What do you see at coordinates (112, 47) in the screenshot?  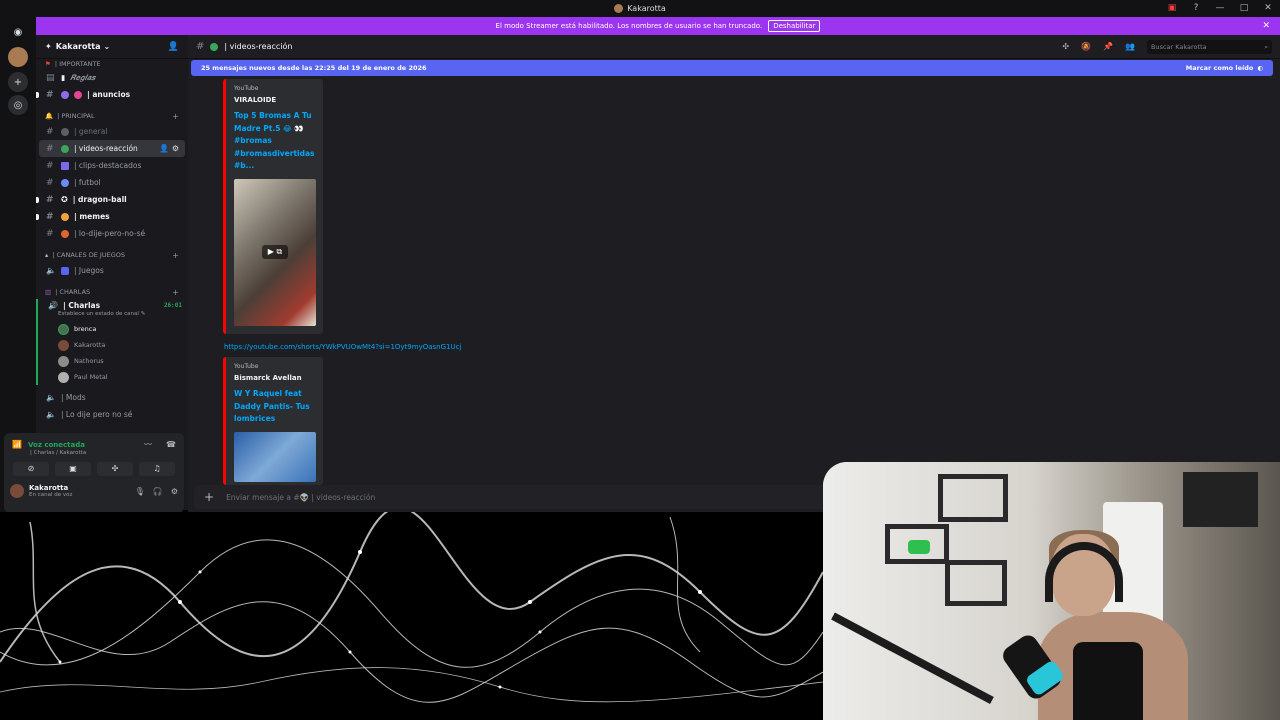 I see `server-header: ✦ Kakarotta ⌄ 👤` at bounding box center [112, 47].